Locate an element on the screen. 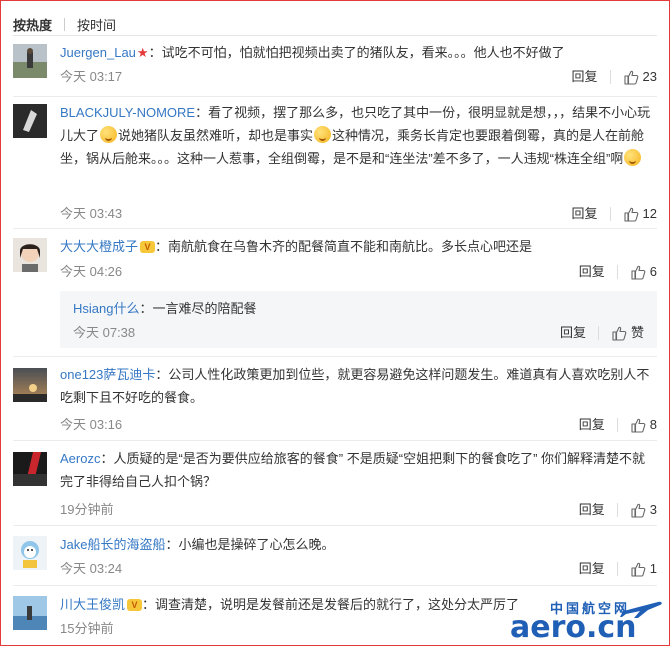 This screenshot has width=670, height=646. comment-text: ：小编也是操碎了心怎么晚。 is located at coordinates (250, 544).